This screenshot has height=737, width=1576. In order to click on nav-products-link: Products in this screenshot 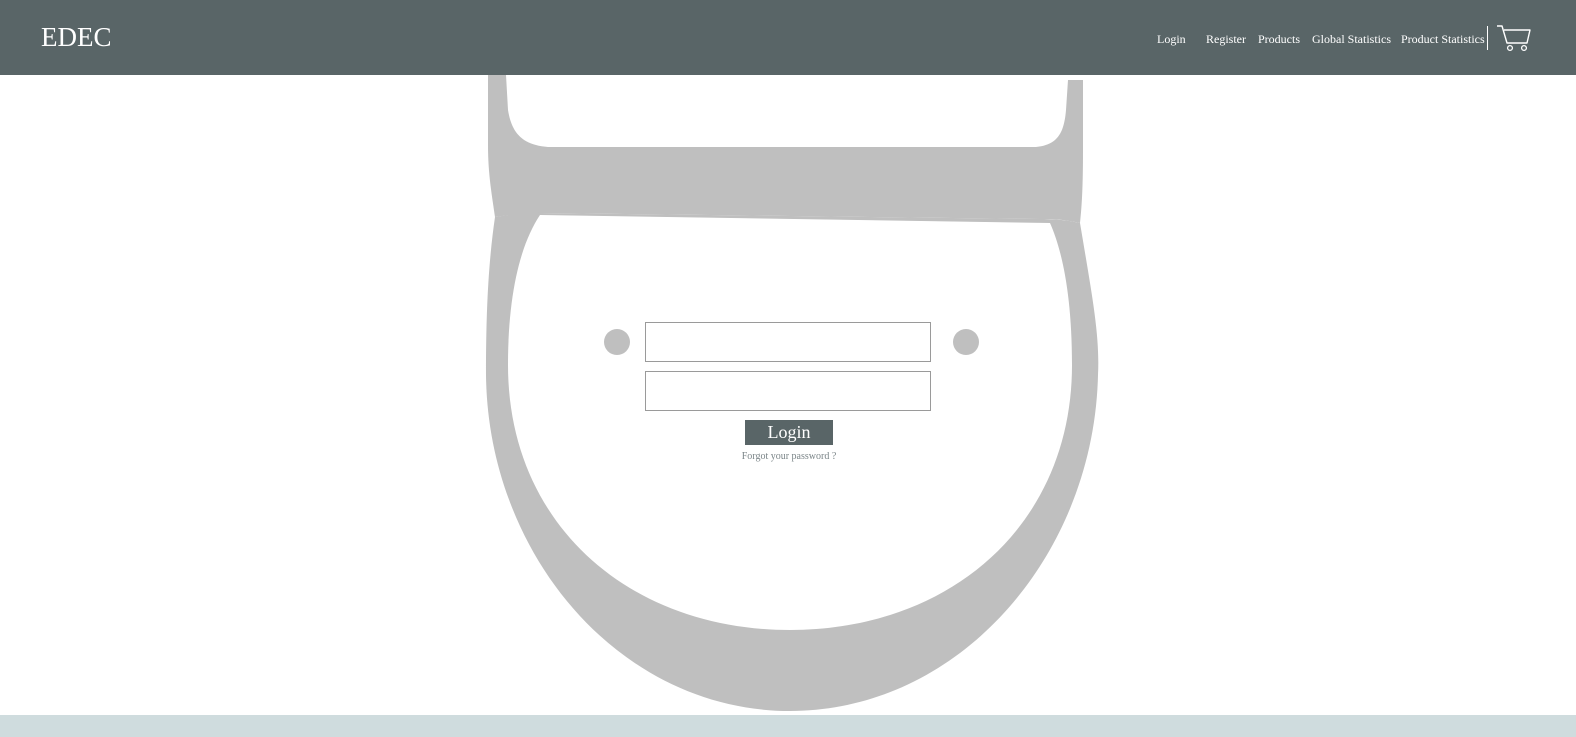, I will do `click(1279, 39)`.